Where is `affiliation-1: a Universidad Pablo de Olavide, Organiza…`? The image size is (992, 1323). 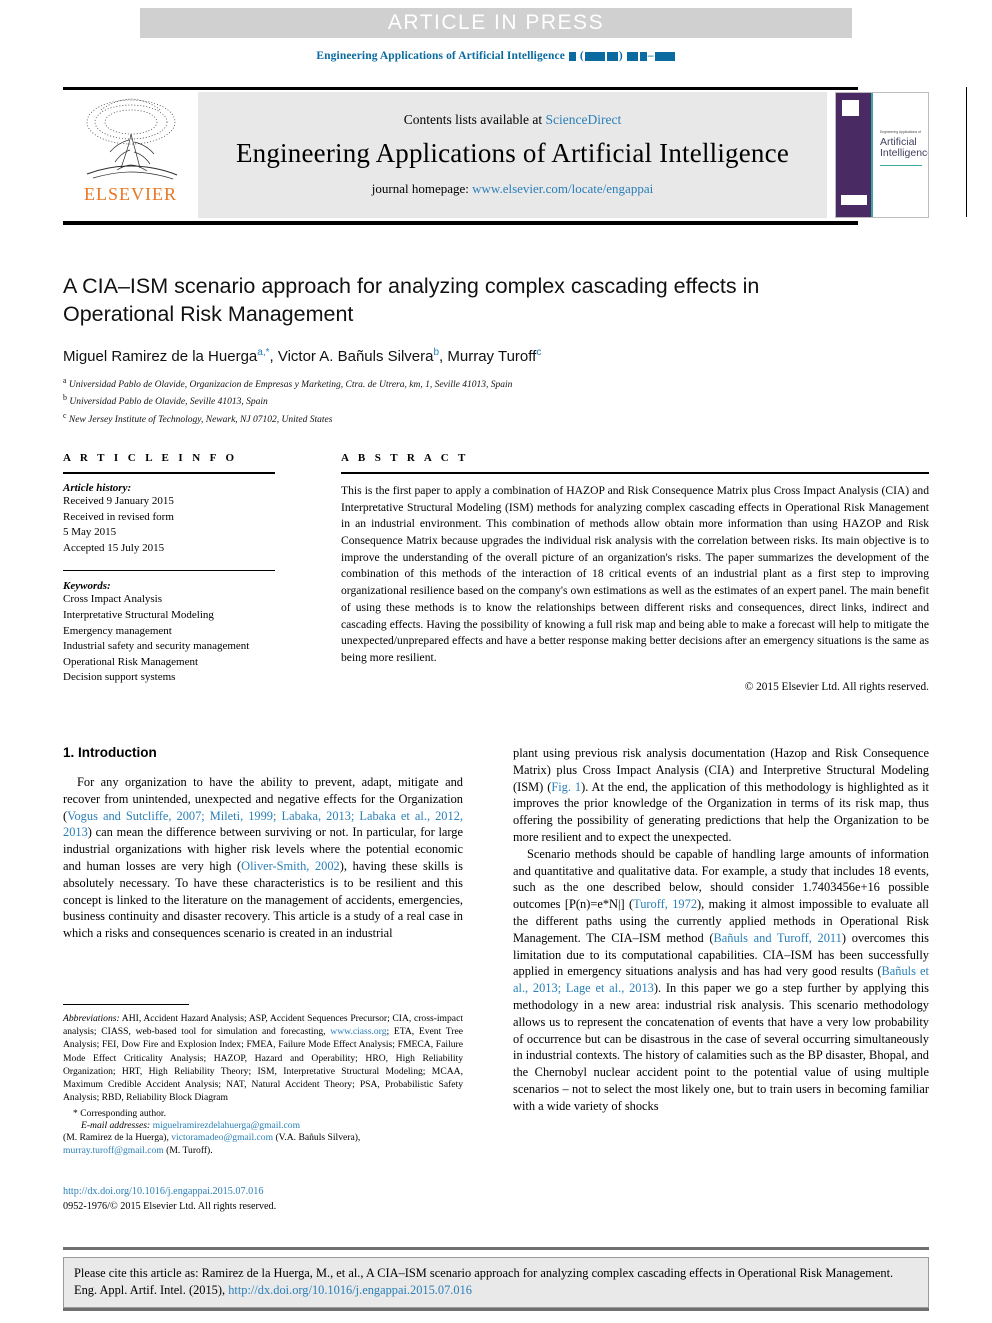
affiliation-1: a Universidad Pablo de Olavide, Organiza… is located at coordinates (463, 383).